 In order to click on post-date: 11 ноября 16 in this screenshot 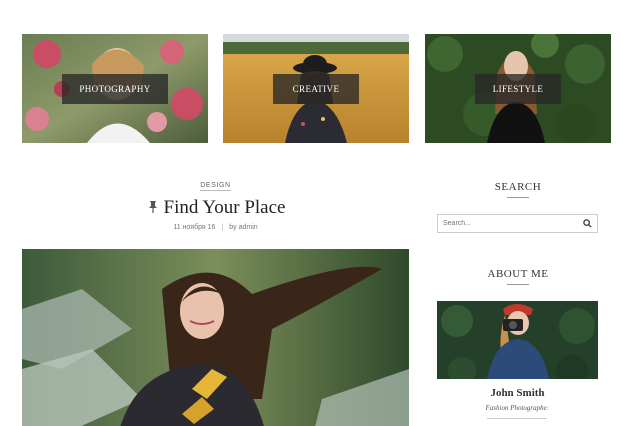, I will do `click(194, 227)`.